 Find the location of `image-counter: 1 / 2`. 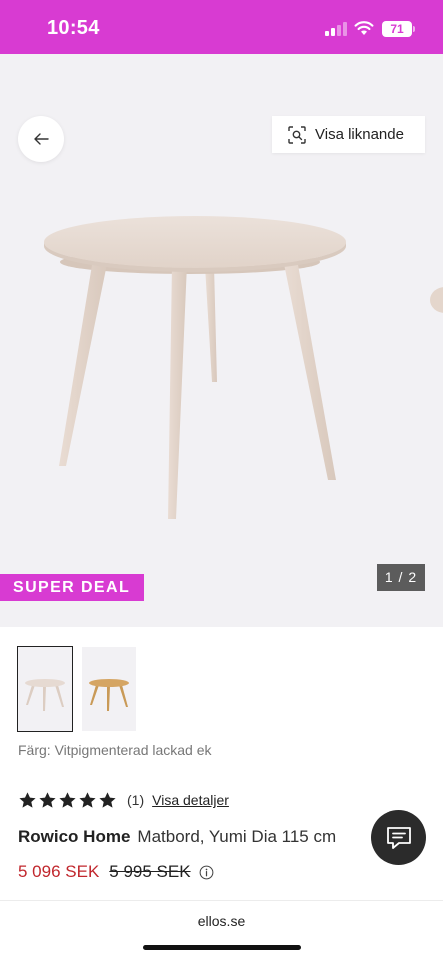

image-counter: 1 / 2 is located at coordinates (401, 577).